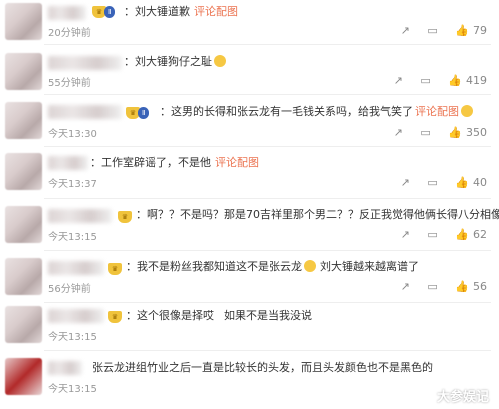  I want to click on like-count: 419, so click(476, 80).